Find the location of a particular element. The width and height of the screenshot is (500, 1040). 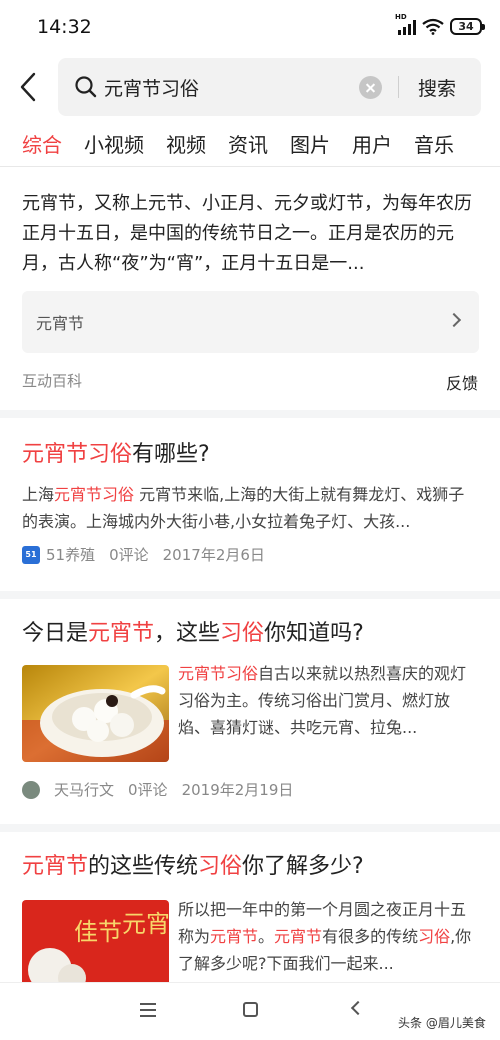

status-icons: HD 34 is located at coordinates (440, 24).